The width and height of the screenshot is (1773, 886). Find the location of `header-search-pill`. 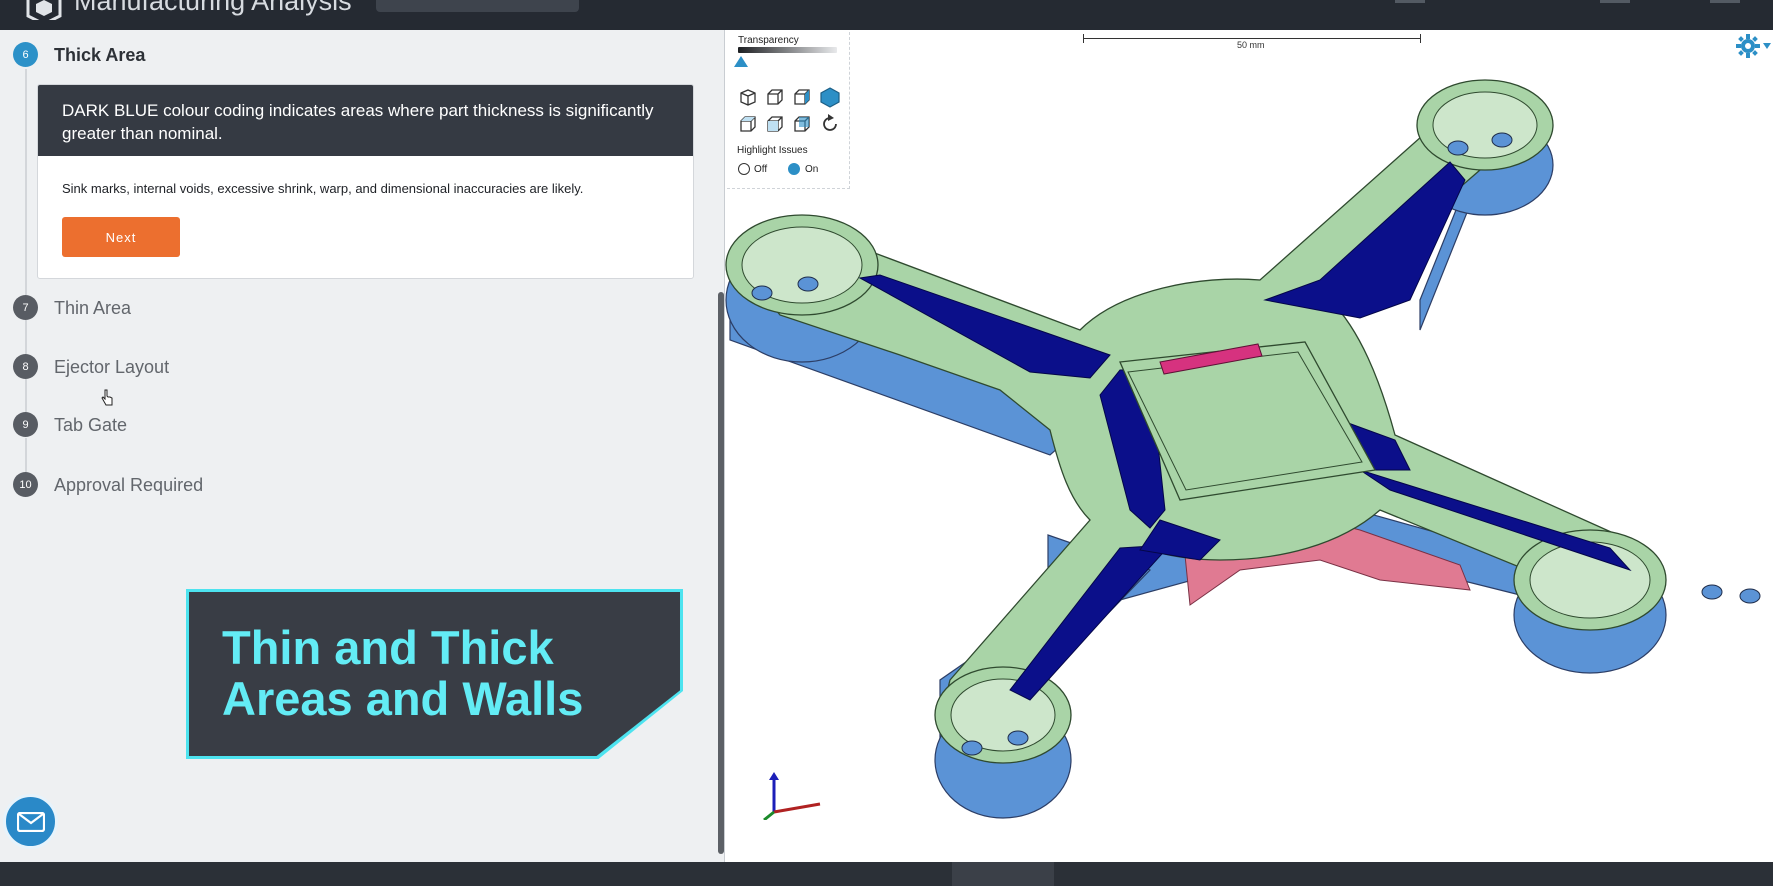

header-search-pill is located at coordinates (477, 6).